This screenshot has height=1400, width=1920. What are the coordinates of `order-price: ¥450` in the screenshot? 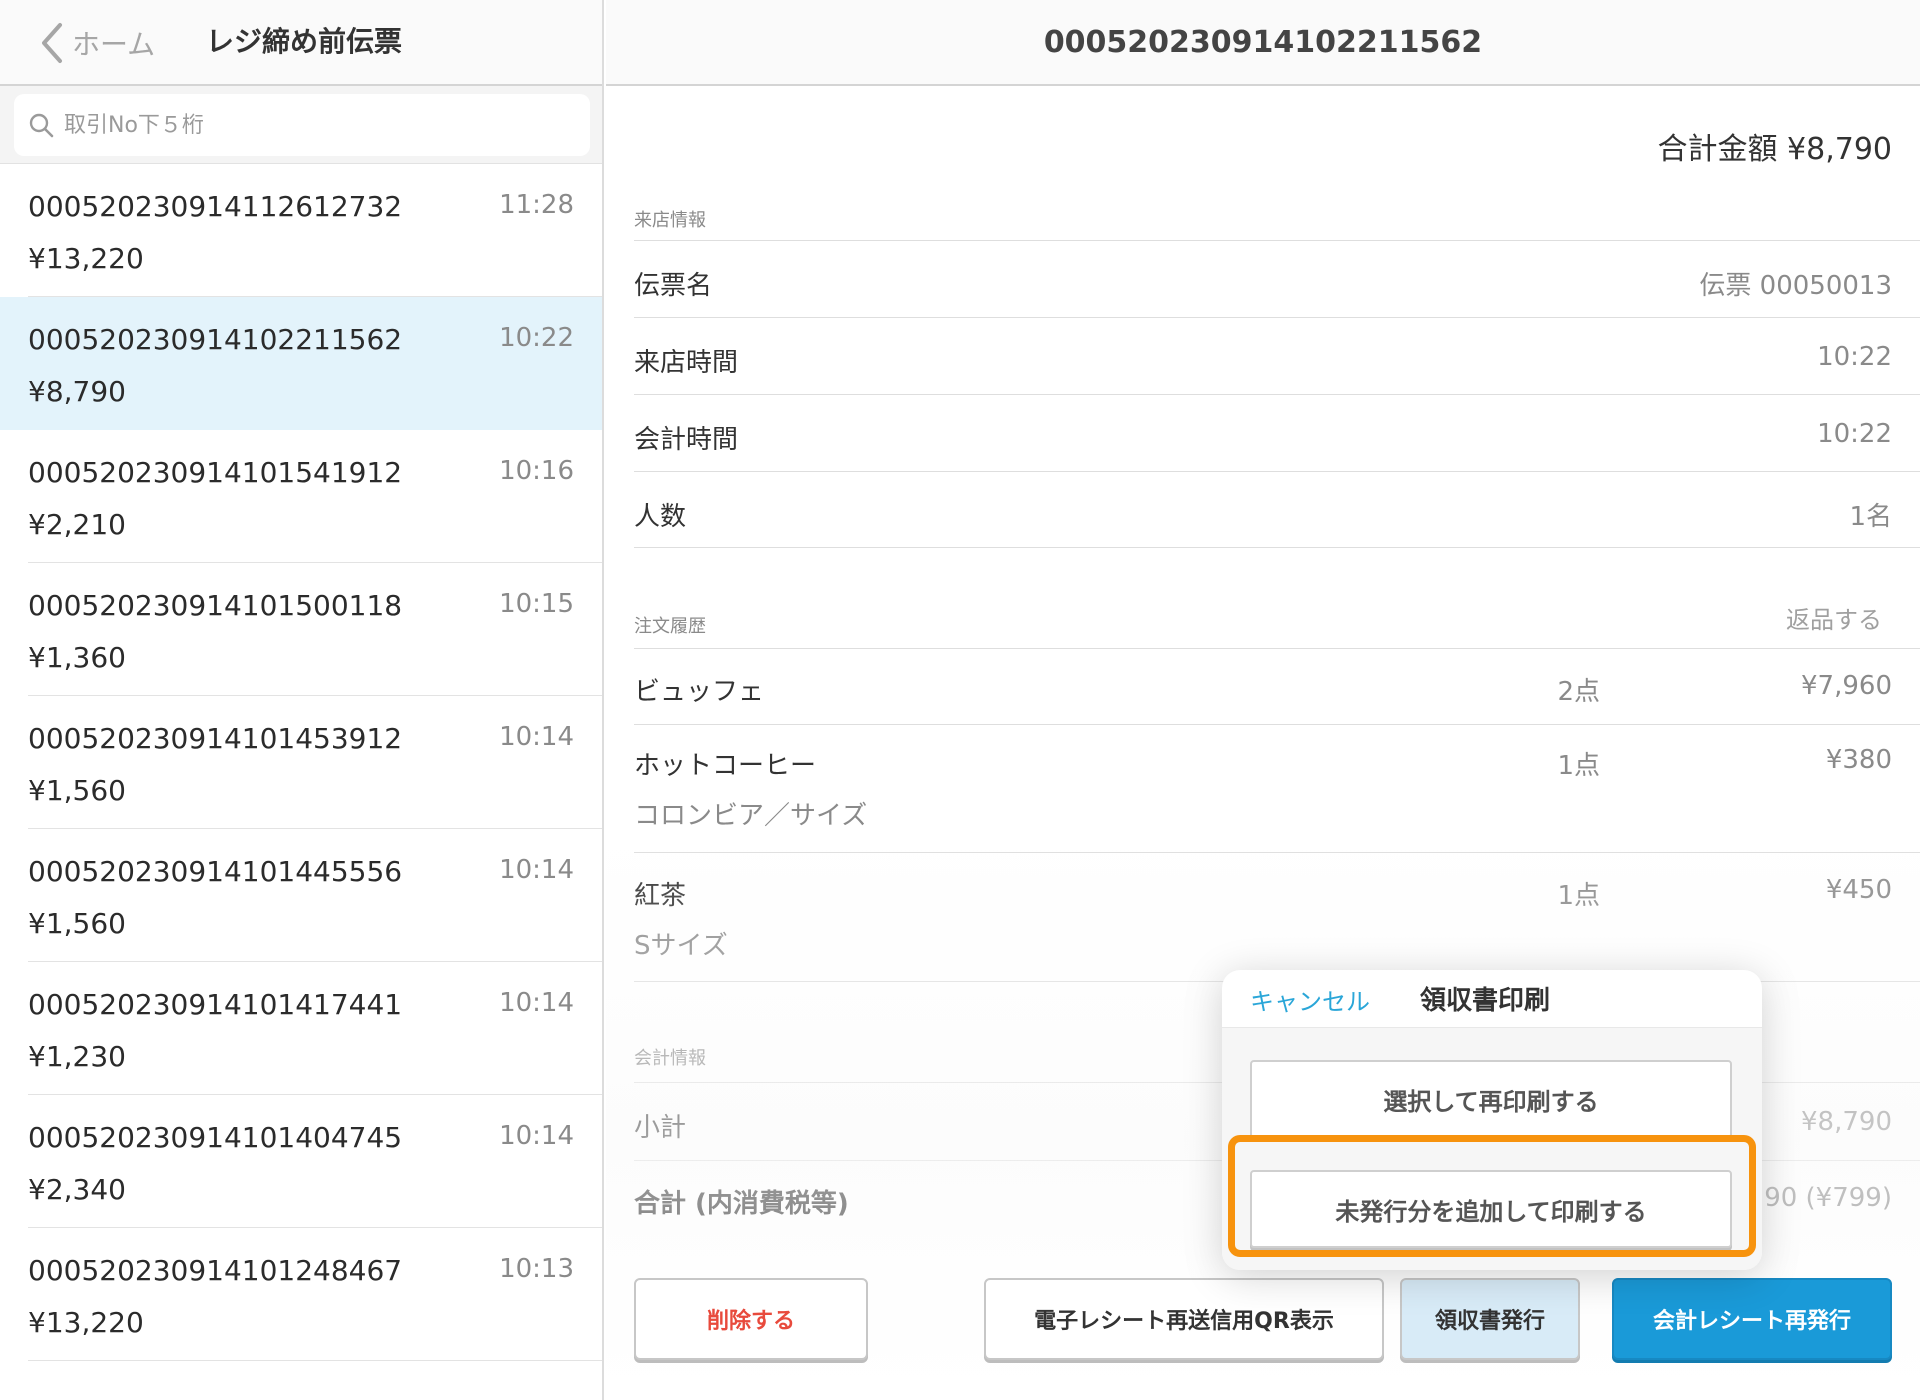 It's located at (1858, 890).